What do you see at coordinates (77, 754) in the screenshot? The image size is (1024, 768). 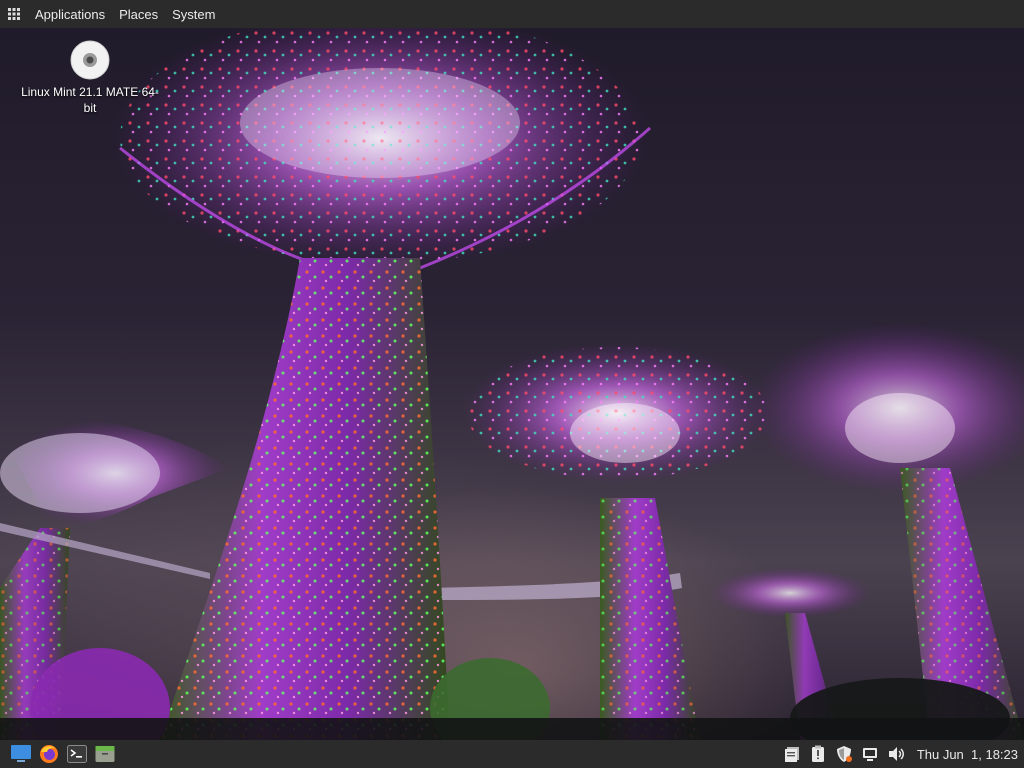 I see `terminal-icon` at bounding box center [77, 754].